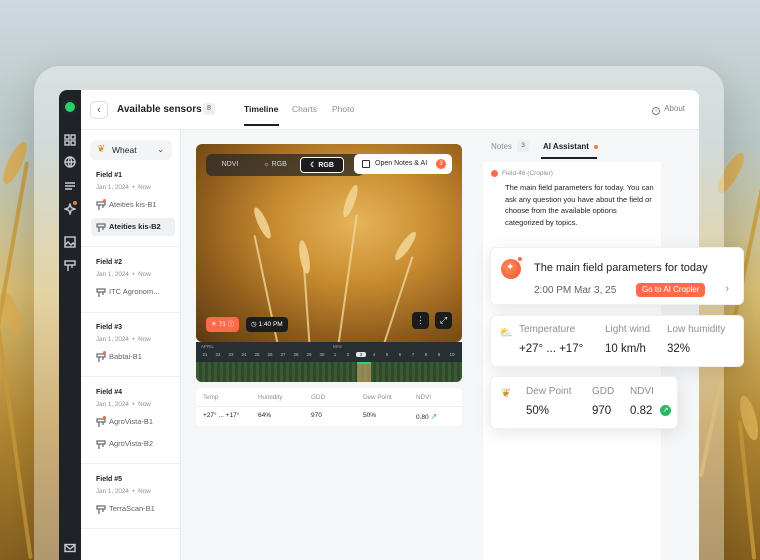 Image resolution: width=760 pixels, height=560 pixels. I want to click on timeline-day: 6, so click(400, 354).